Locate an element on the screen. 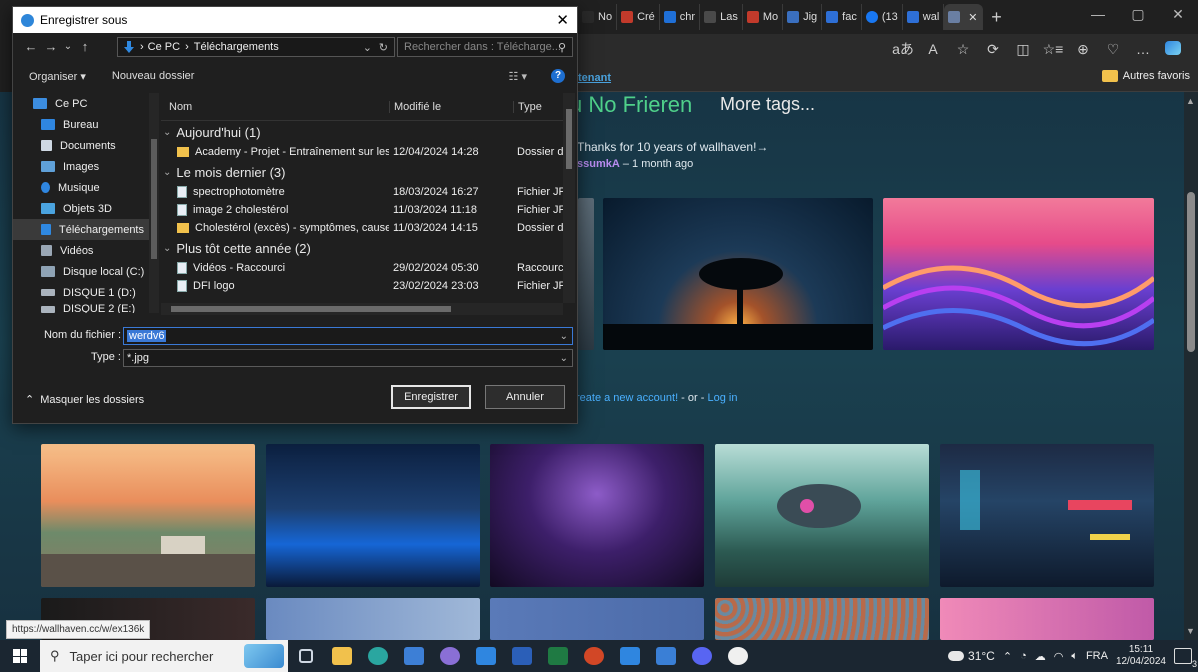 This screenshot has height=672, width=1198. other-favorites: Autres favoris is located at coordinates (1145, 76).